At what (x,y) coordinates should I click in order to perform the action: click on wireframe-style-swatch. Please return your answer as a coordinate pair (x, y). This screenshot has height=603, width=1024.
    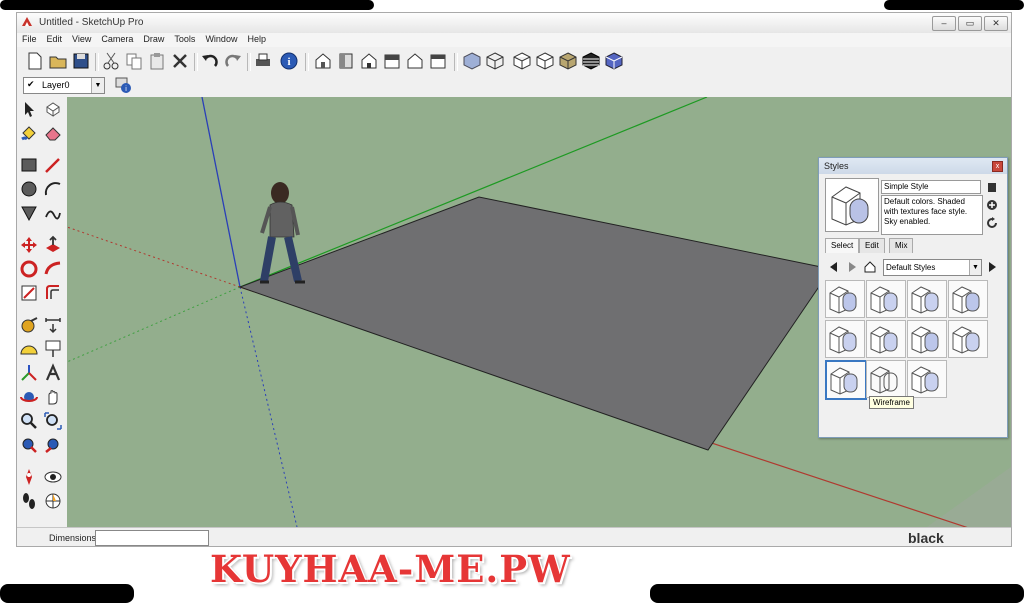
    Looking at the image, I should click on (886, 379).